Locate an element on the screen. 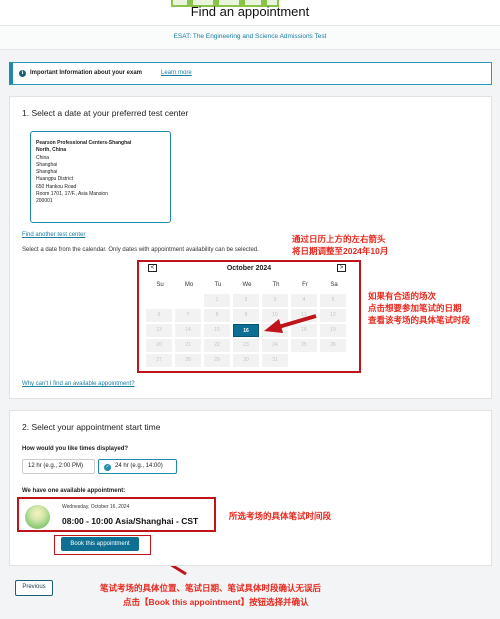  find-another-center-link: Find another test center is located at coordinates (53, 235).